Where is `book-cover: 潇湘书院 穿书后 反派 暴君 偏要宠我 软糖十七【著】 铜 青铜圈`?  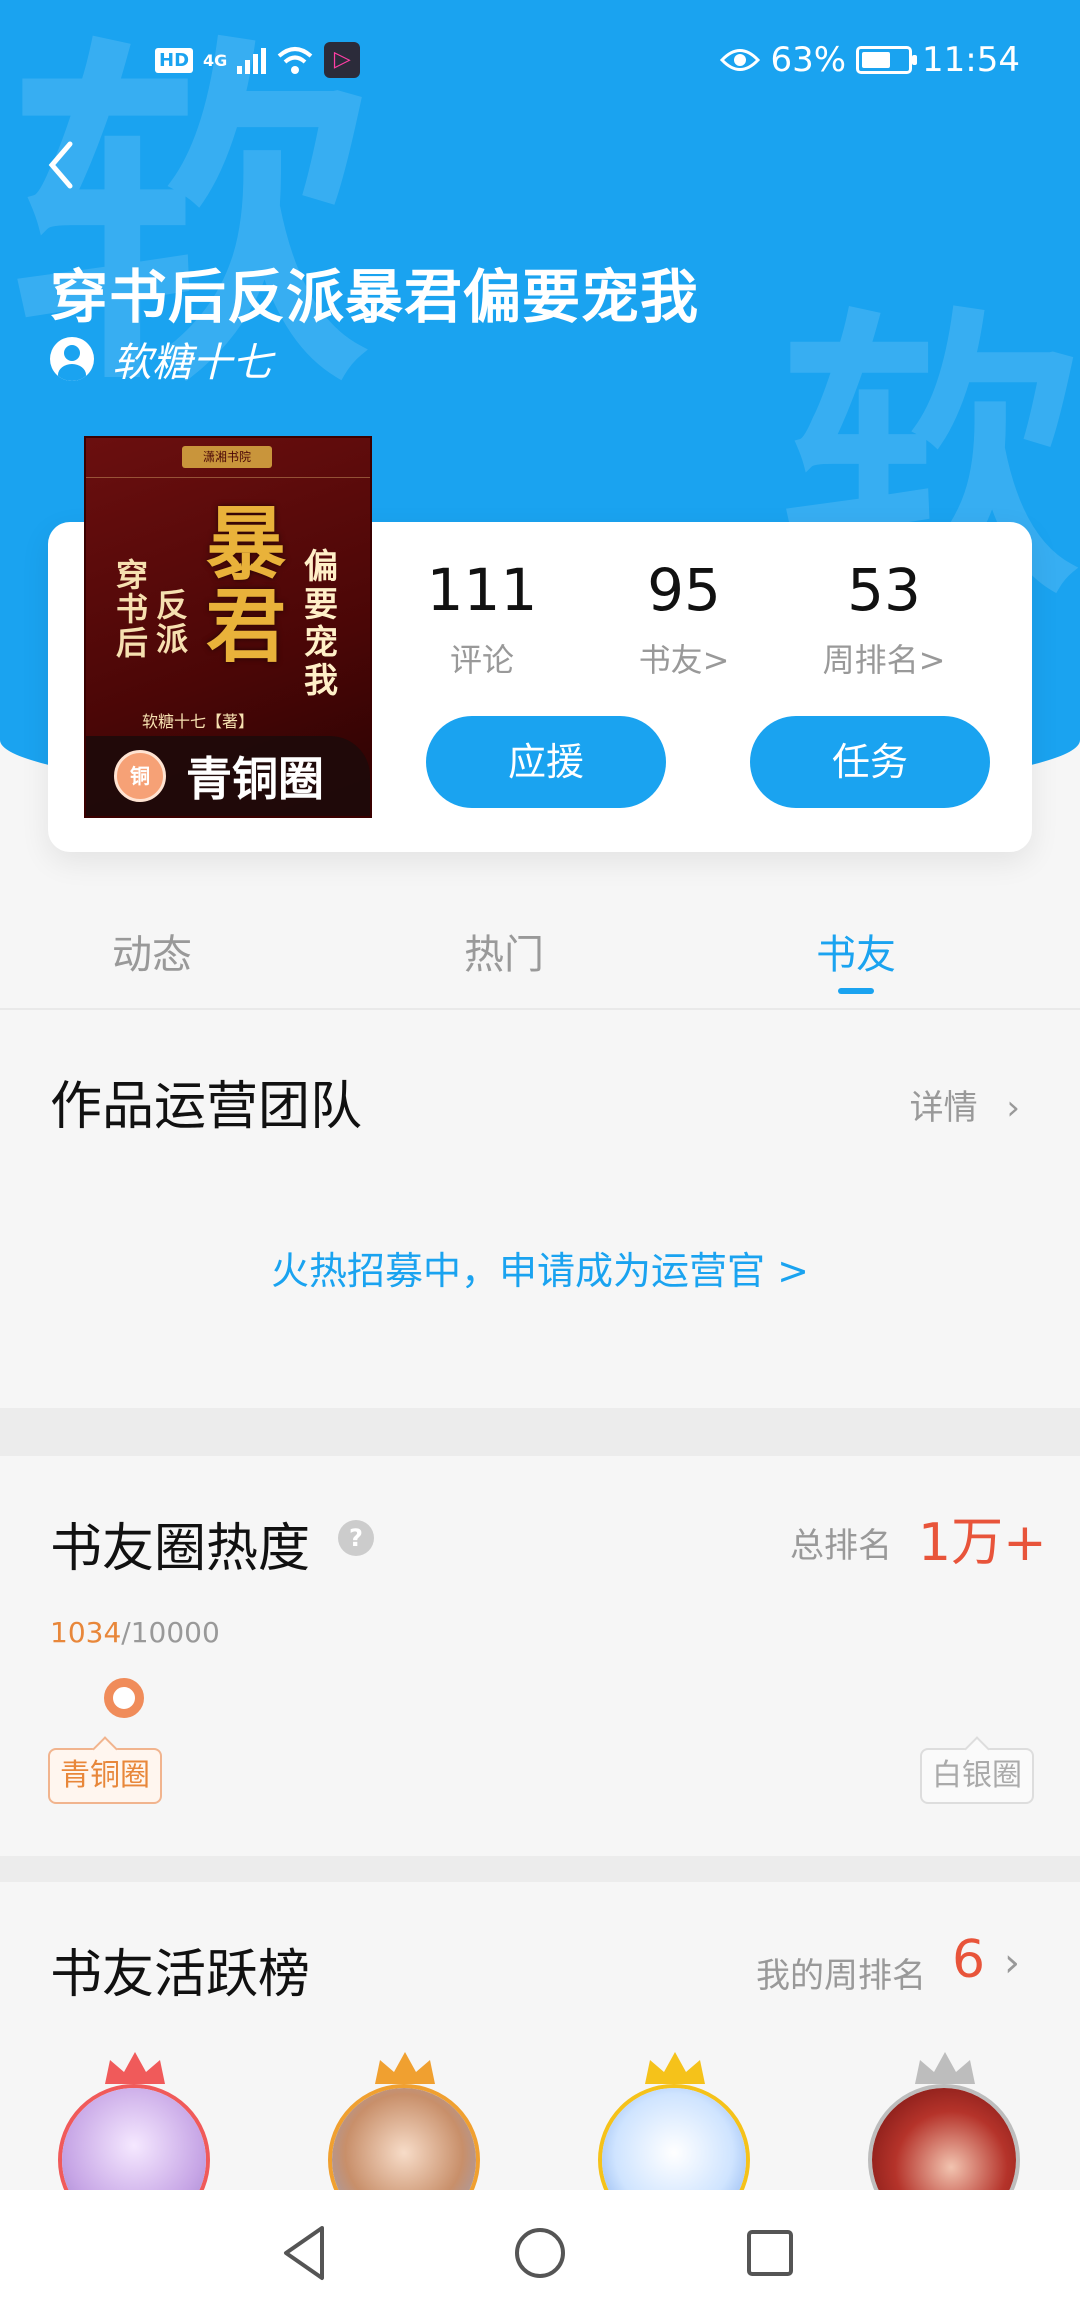 book-cover: 潇湘书院 穿书后 反派 暴君 偏要宠我 软糖十七【著】 铜 青铜圈 is located at coordinates (228, 627).